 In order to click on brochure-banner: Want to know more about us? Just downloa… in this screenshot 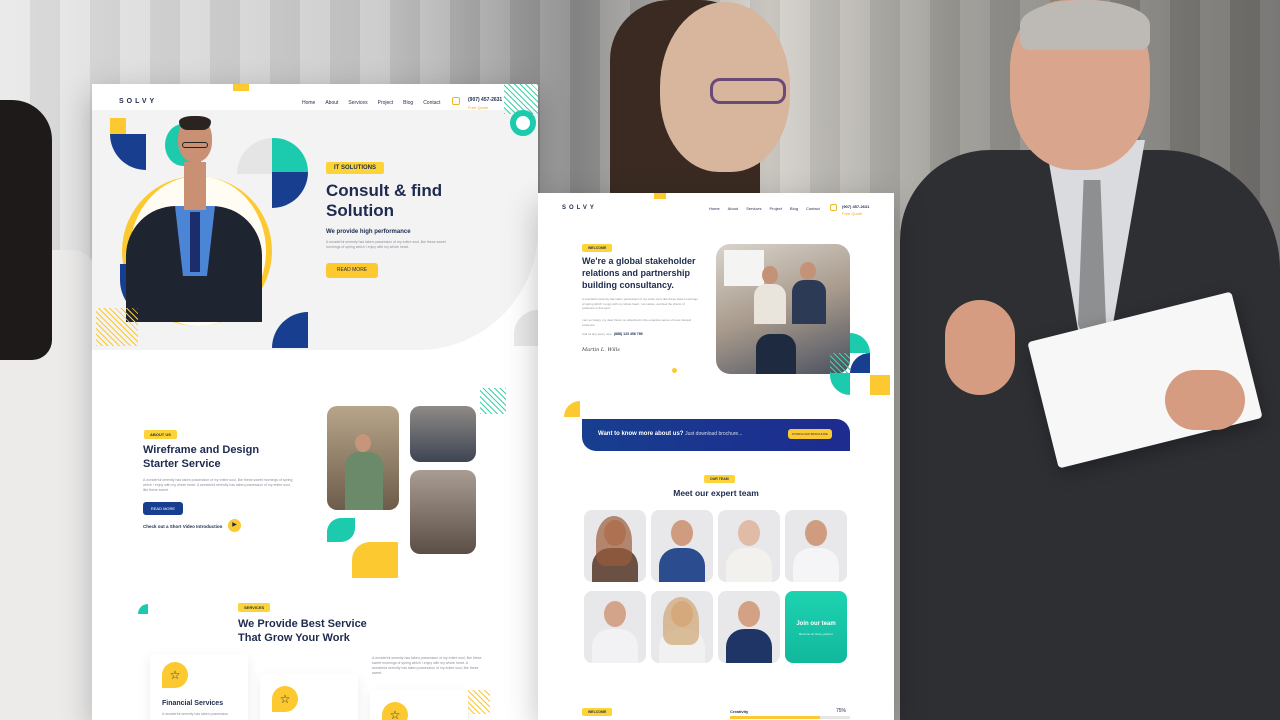, I will do `click(716, 435)`.